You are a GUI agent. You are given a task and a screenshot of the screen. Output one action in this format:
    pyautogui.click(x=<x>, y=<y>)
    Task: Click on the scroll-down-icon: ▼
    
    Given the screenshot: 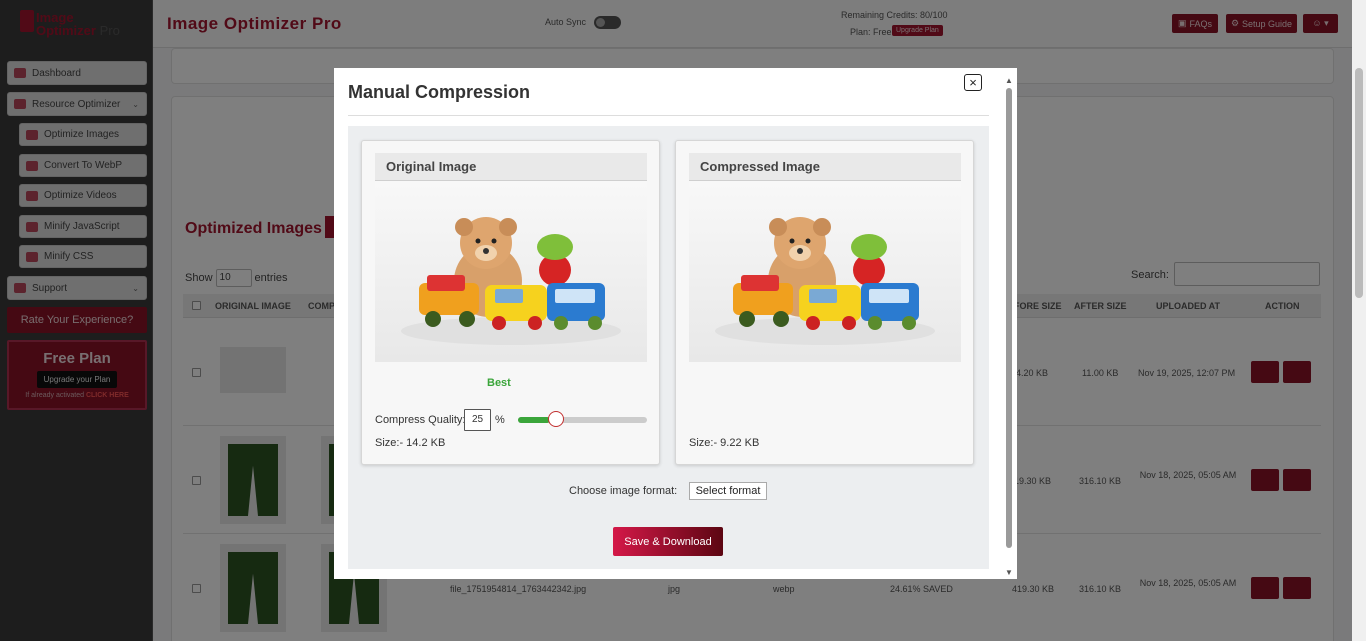 What is the action you would take?
    pyautogui.click(x=1009, y=572)
    